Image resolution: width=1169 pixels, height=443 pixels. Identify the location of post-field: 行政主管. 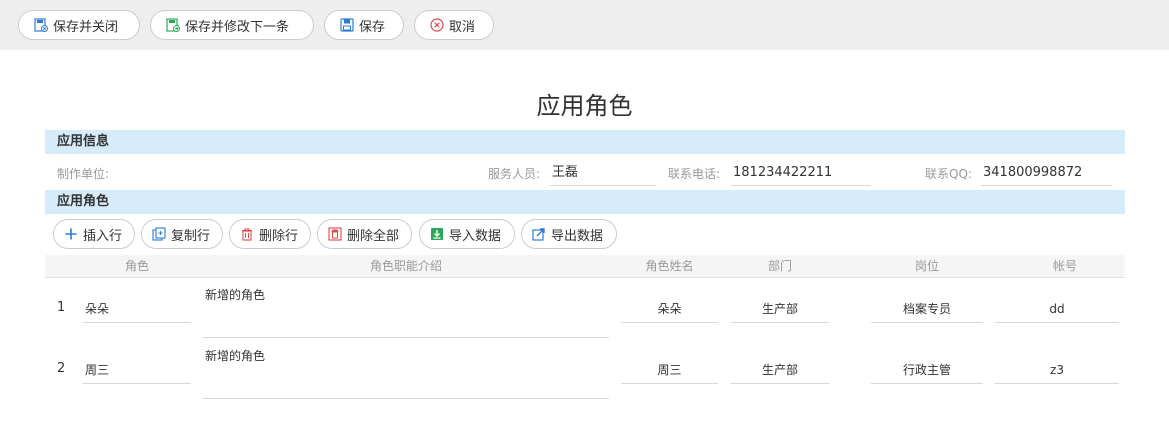
(927, 370).